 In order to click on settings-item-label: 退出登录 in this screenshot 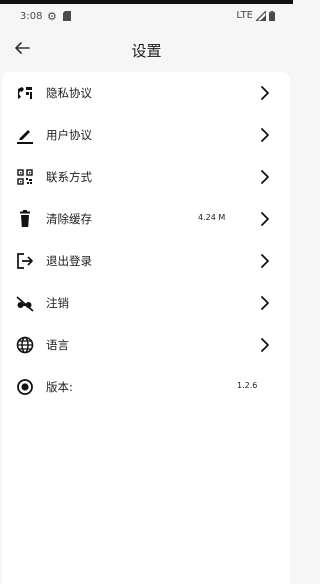, I will do `click(69, 261)`.